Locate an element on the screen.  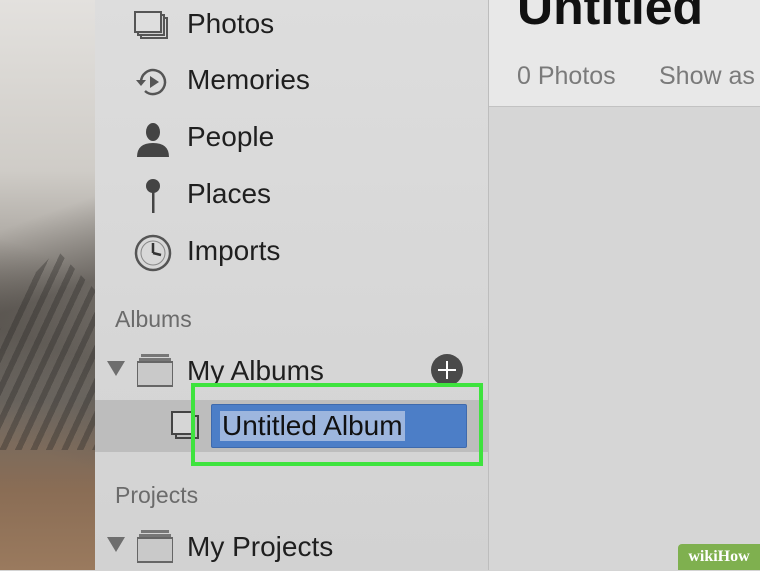
sidebar-item-label: Photos is located at coordinates (231, 23).